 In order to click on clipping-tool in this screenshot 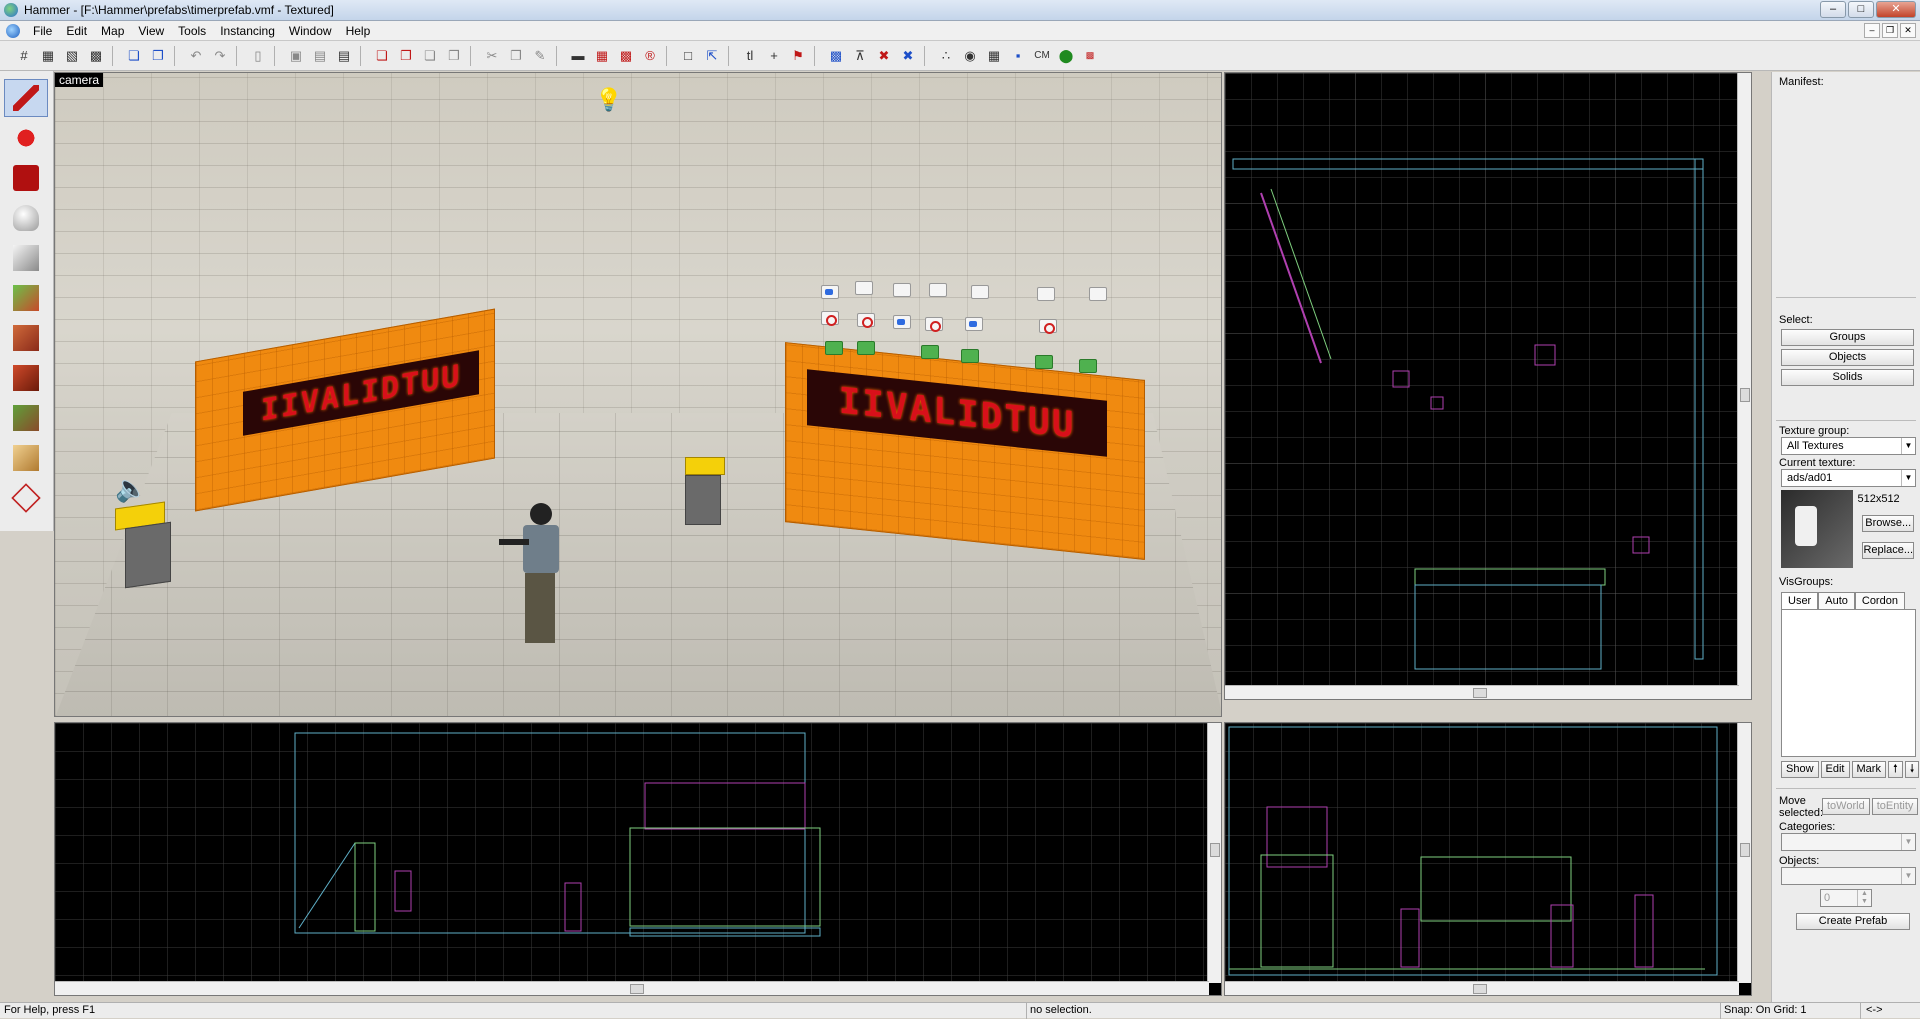, I will do `click(26, 458)`.